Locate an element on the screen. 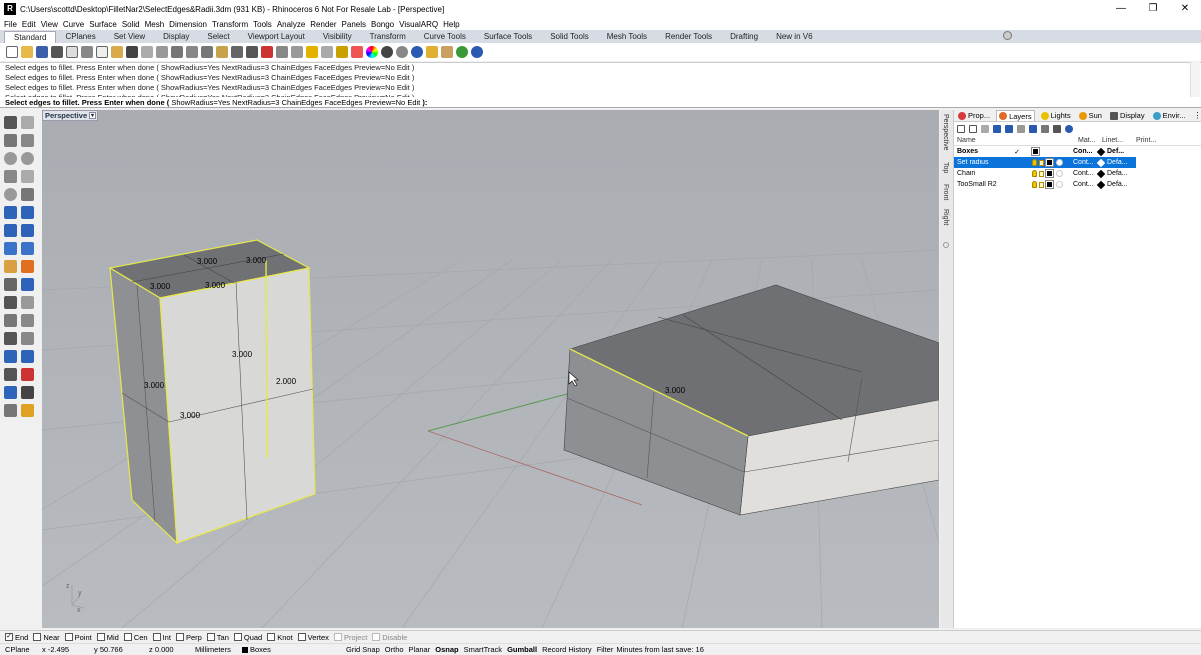  minimize-button: — is located at coordinates (1121, 9).